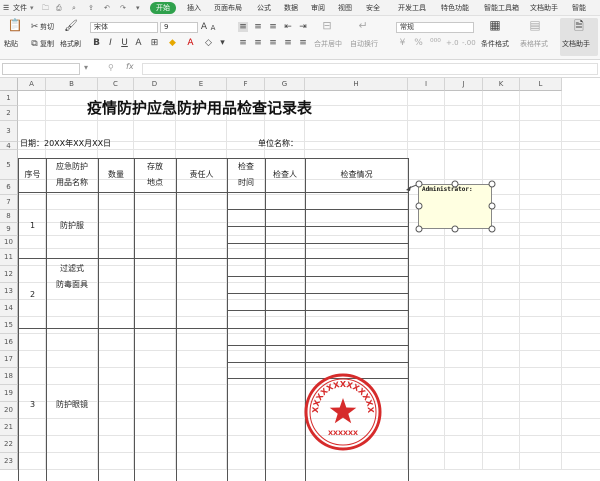 This screenshot has height=481, width=600. I want to click on align-top-icon: ≡, so click(243, 27).